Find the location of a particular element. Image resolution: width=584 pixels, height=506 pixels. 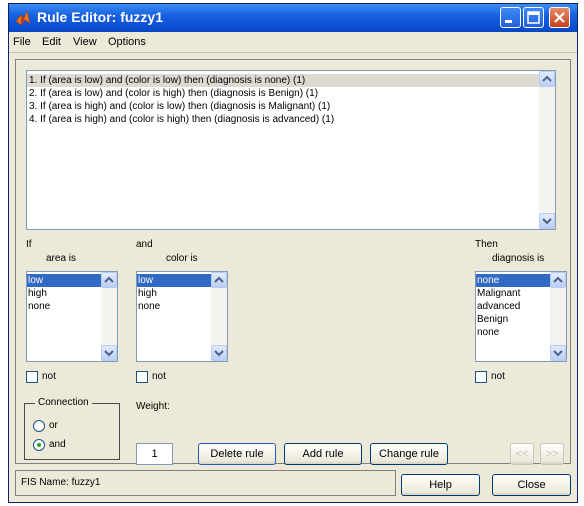

help-button: Help is located at coordinates (440, 485).